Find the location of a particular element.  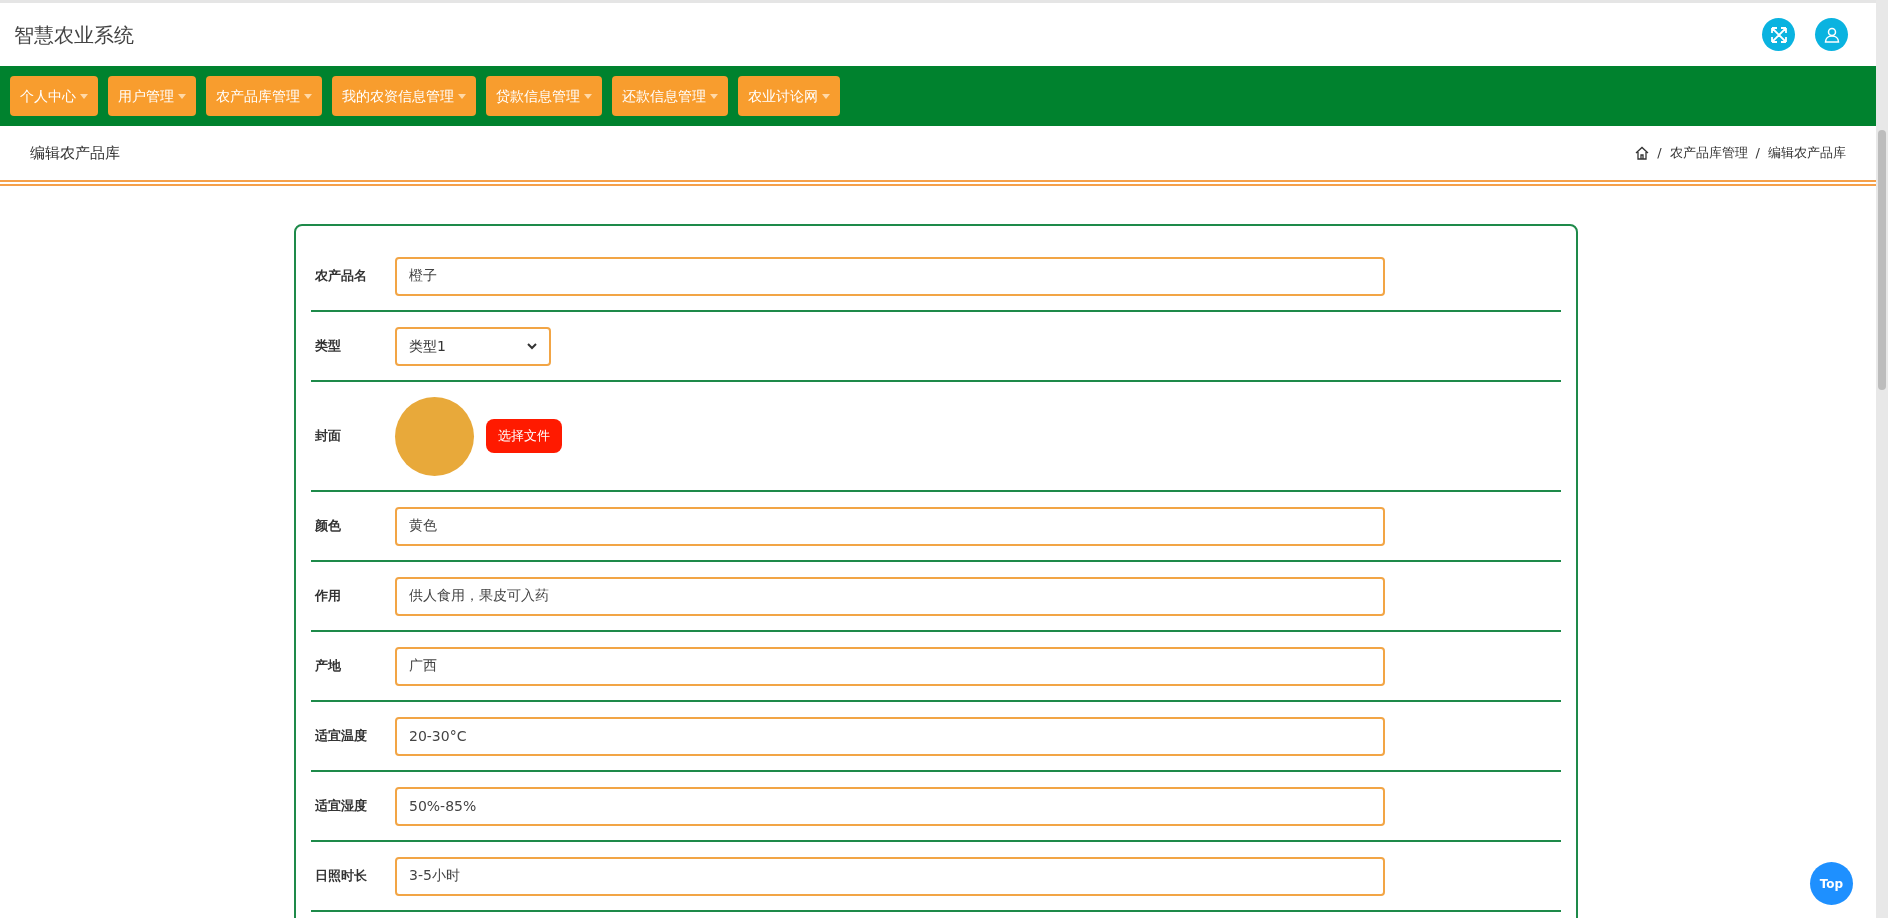

text-field: 供人食用，果皮可入药 is located at coordinates (890, 596).